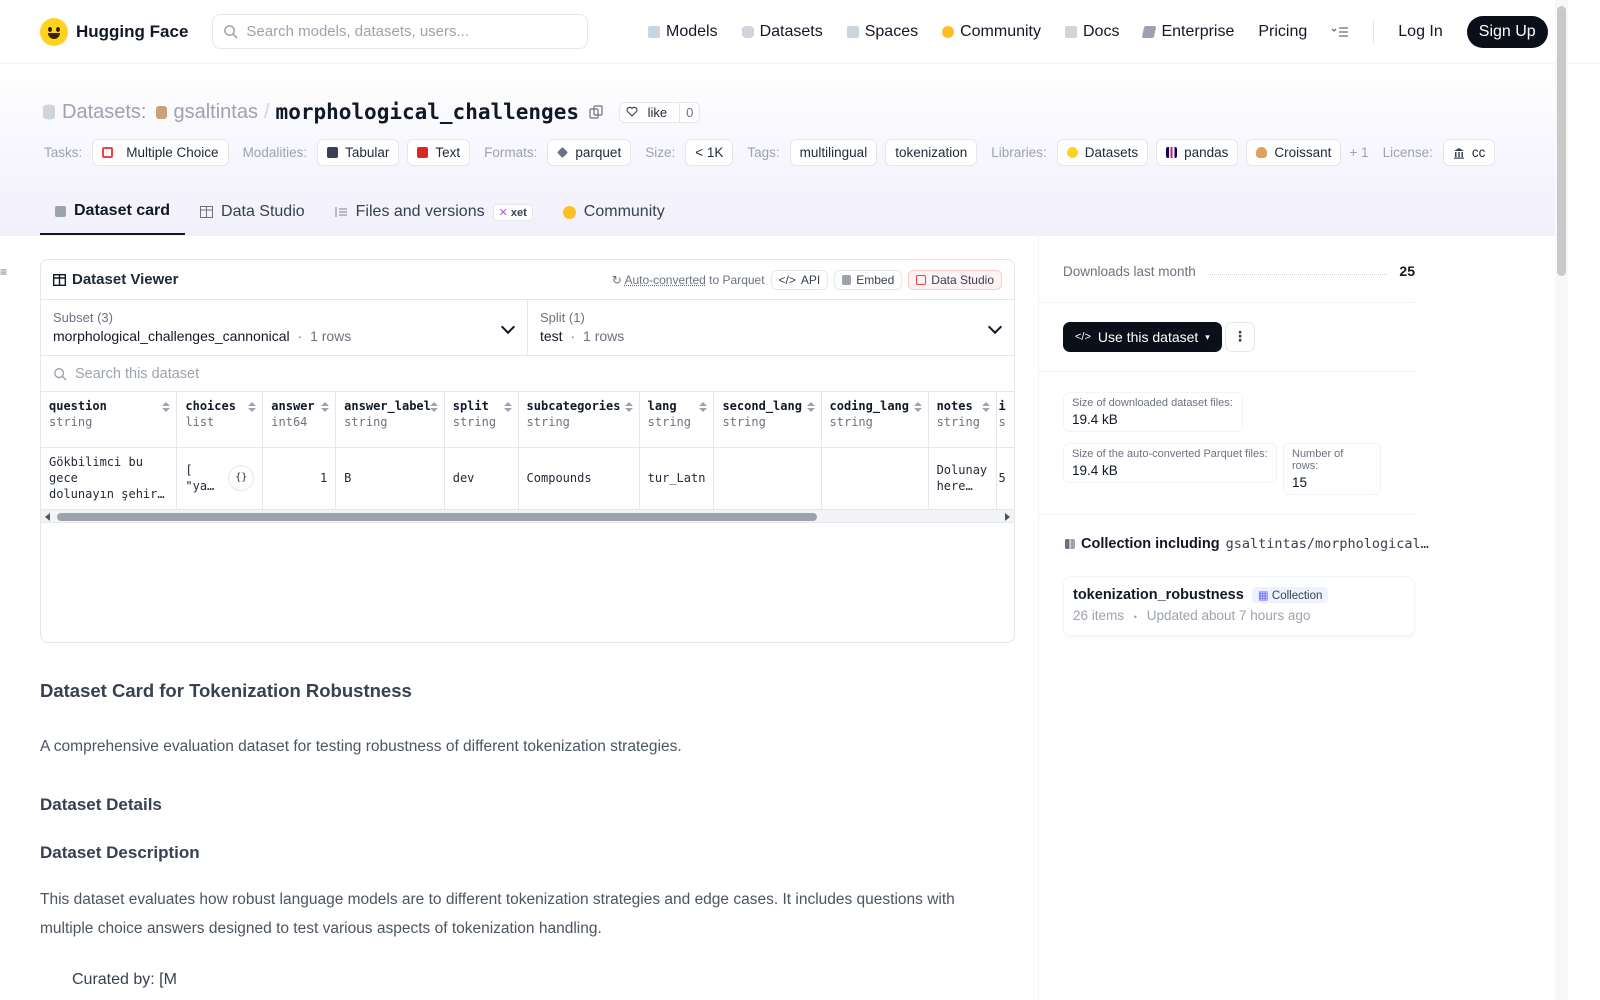  What do you see at coordinates (677, 478) in the screenshot?
I see `cell-lang: tur_Latn` at bounding box center [677, 478].